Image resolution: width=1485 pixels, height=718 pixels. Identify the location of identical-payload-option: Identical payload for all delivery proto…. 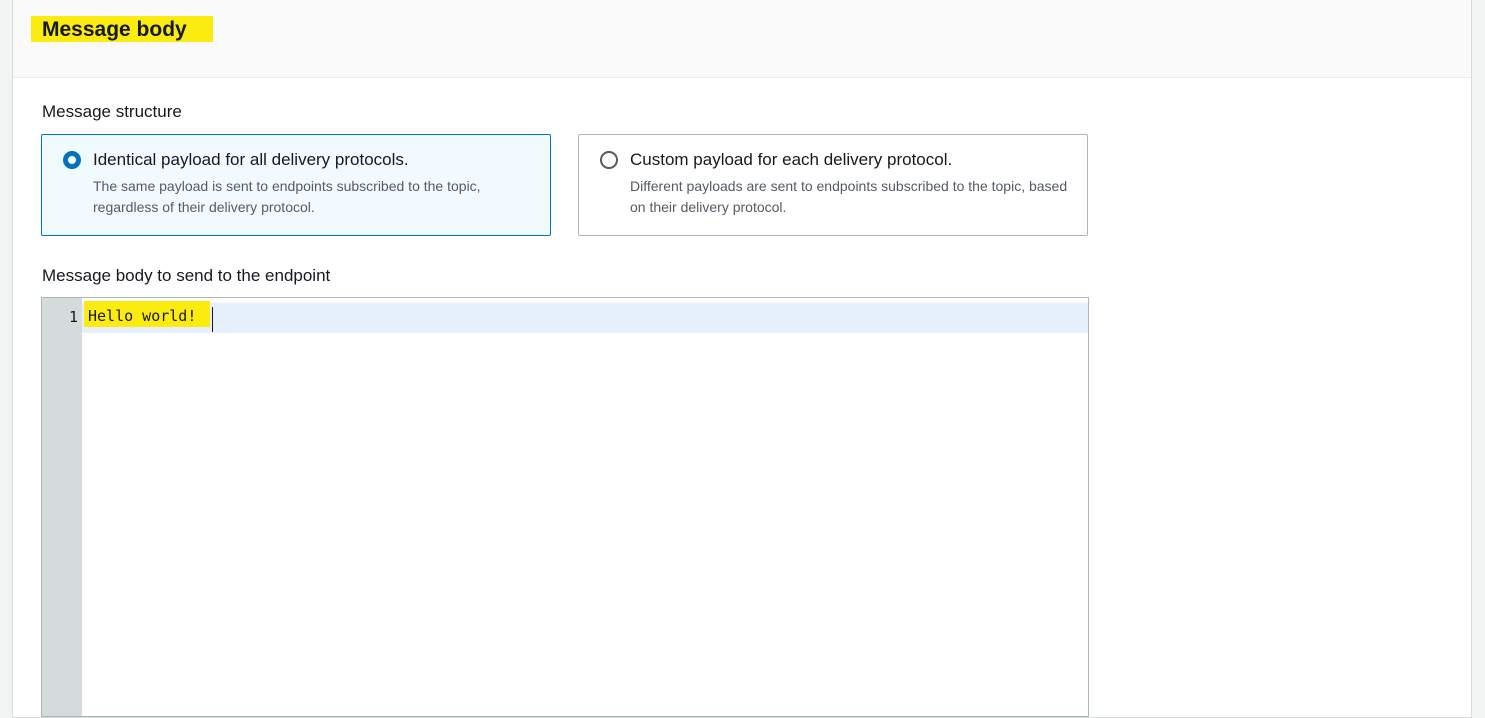
(296, 185).